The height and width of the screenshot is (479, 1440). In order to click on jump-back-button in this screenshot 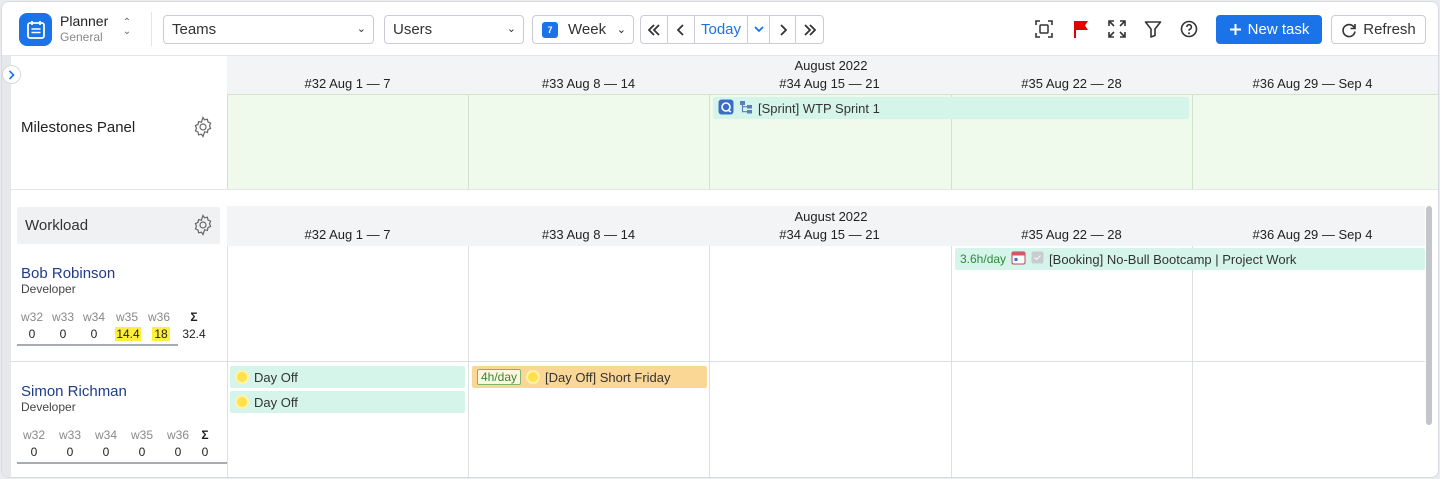, I will do `click(654, 29)`.